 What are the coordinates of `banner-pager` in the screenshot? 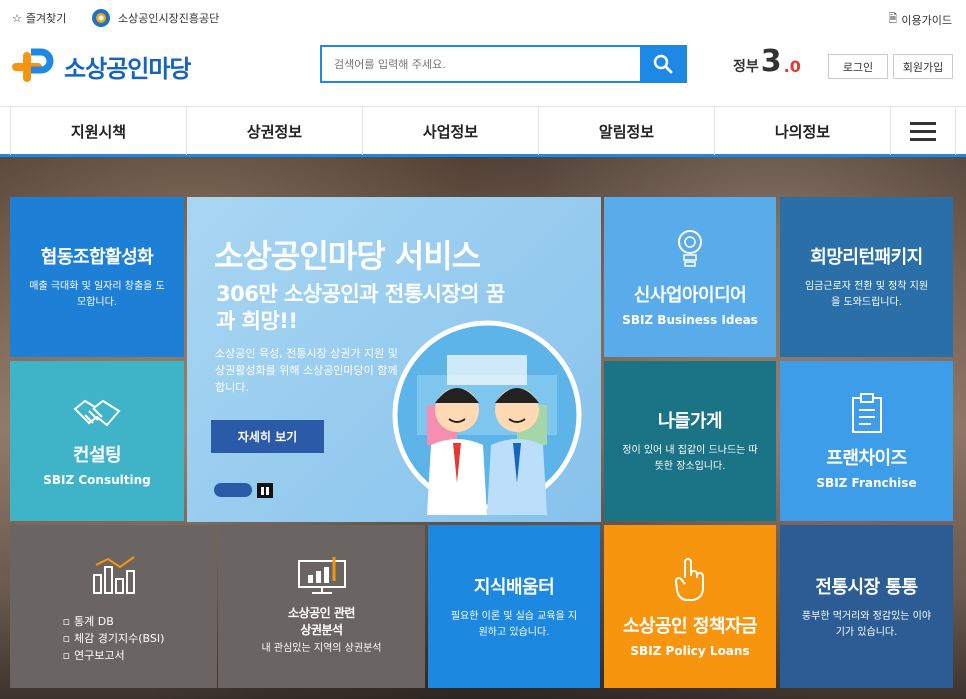 It's located at (233, 490).